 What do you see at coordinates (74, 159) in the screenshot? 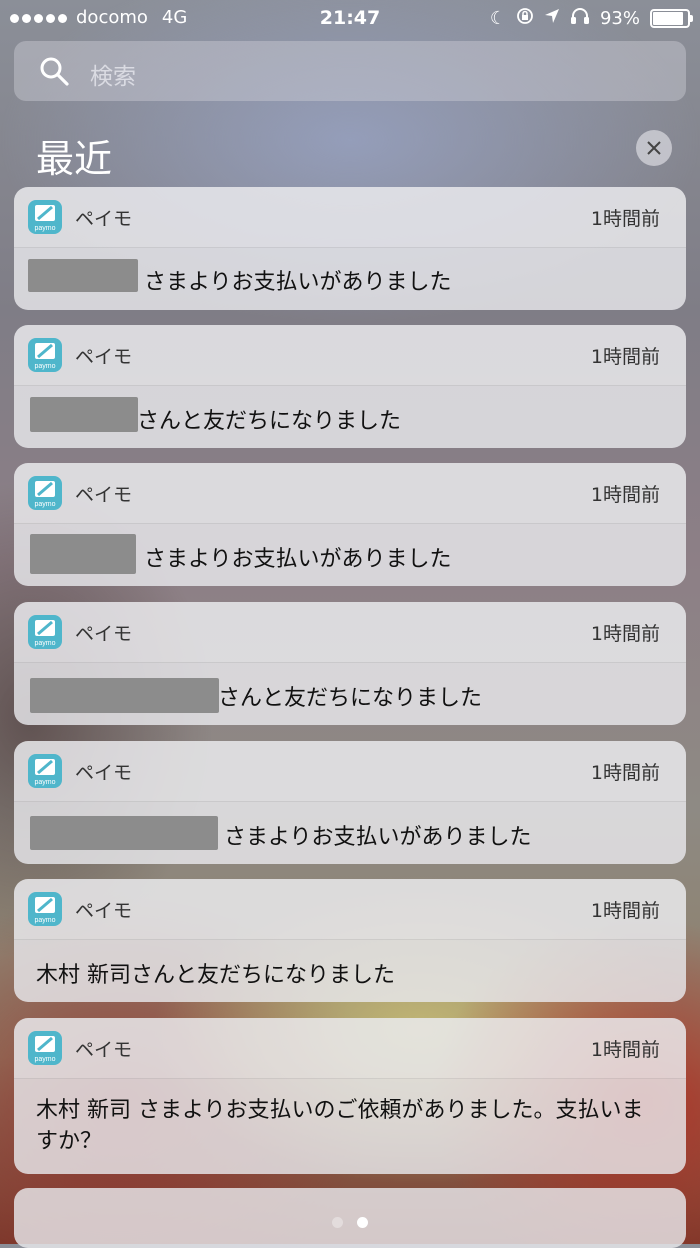
I see `section-title: 最近` at bounding box center [74, 159].